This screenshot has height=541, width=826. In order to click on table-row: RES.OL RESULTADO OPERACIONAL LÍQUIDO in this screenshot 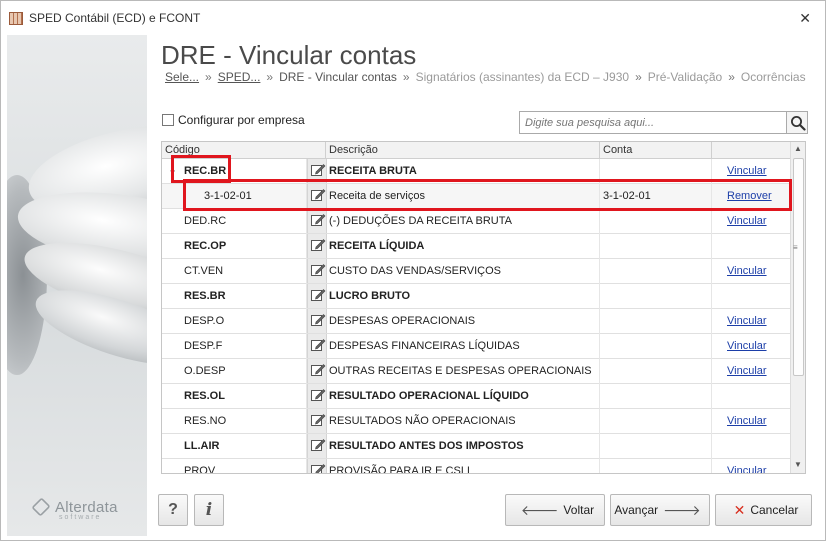, I will do `click(476, 396)`.